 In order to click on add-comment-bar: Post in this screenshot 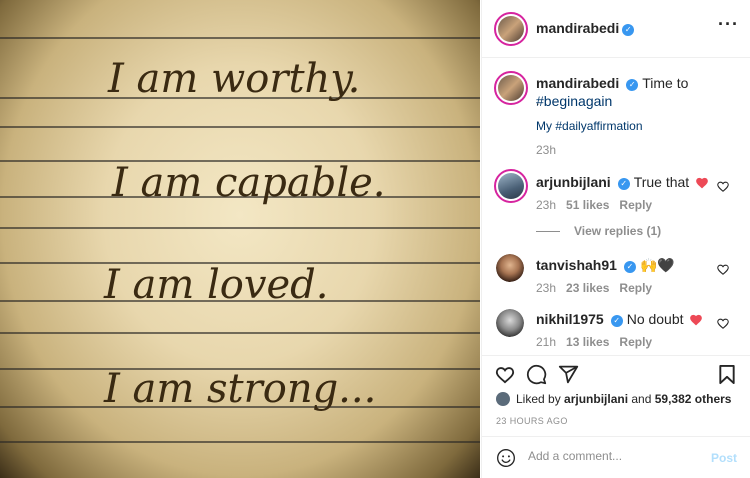, I will do `click(616, 457)`.